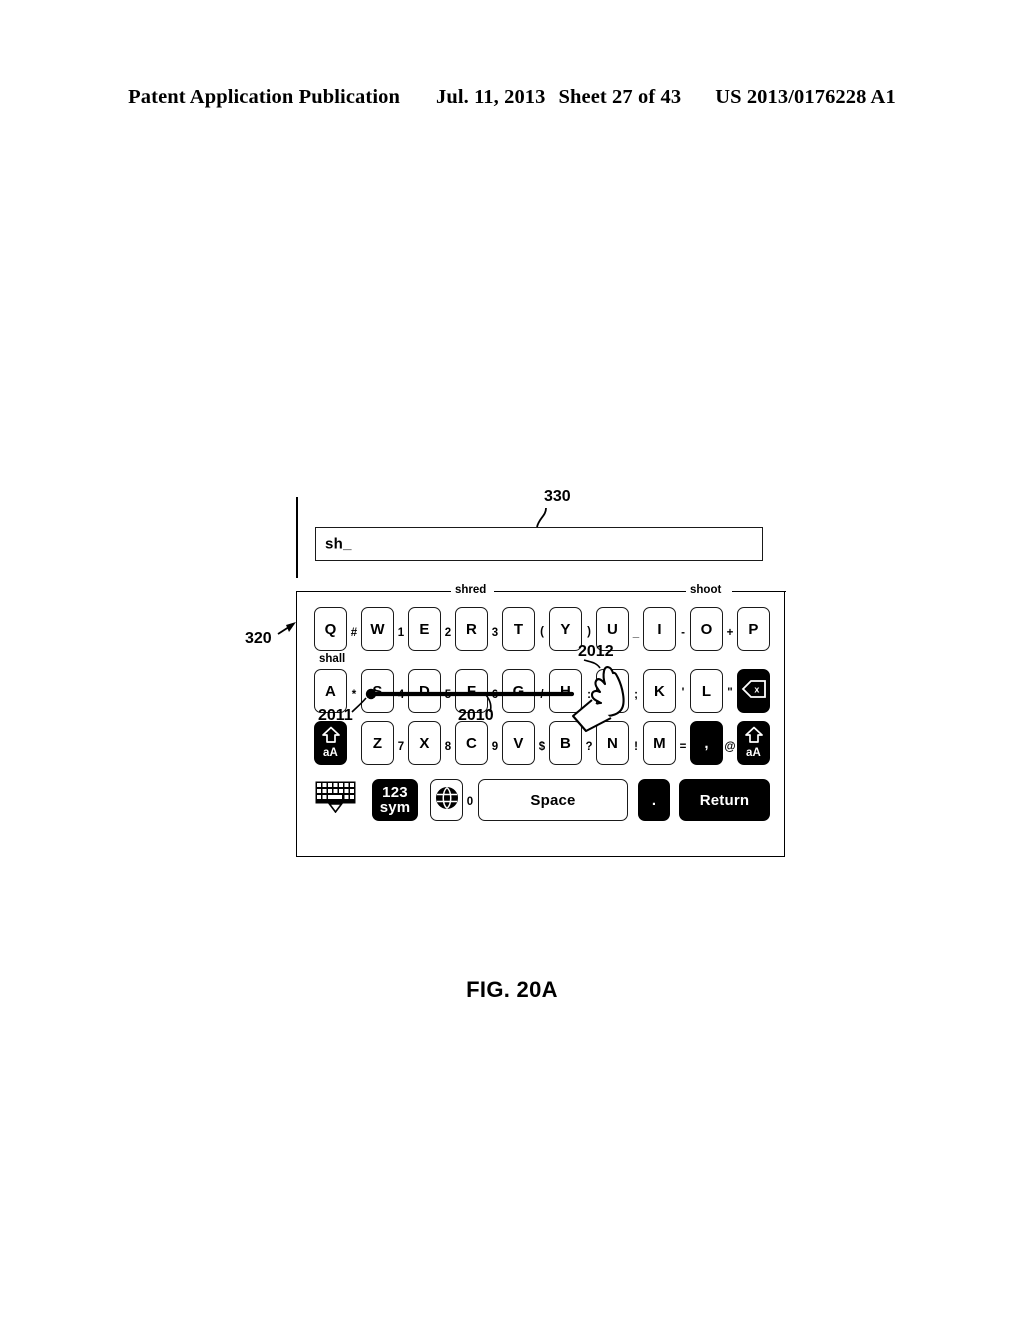 This screenshot has height=1320, width=1024. What do you see at coordinates (636, 695) in the screenshot?
I see `sym-semicolon: ;` at bounding box center [636, 695].